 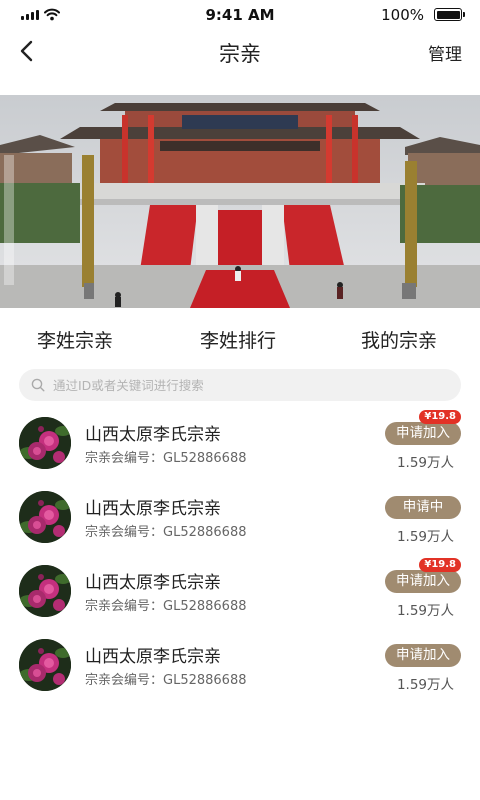 I want to click on search-bar, so click(x=240, y=385).